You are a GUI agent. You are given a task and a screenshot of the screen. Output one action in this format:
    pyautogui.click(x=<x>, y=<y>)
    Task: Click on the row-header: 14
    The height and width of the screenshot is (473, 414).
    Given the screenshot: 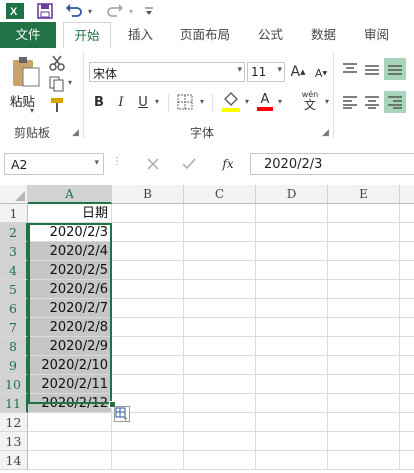 What is the action you would take?
    pyautogui.click(x=14, y=460)
    